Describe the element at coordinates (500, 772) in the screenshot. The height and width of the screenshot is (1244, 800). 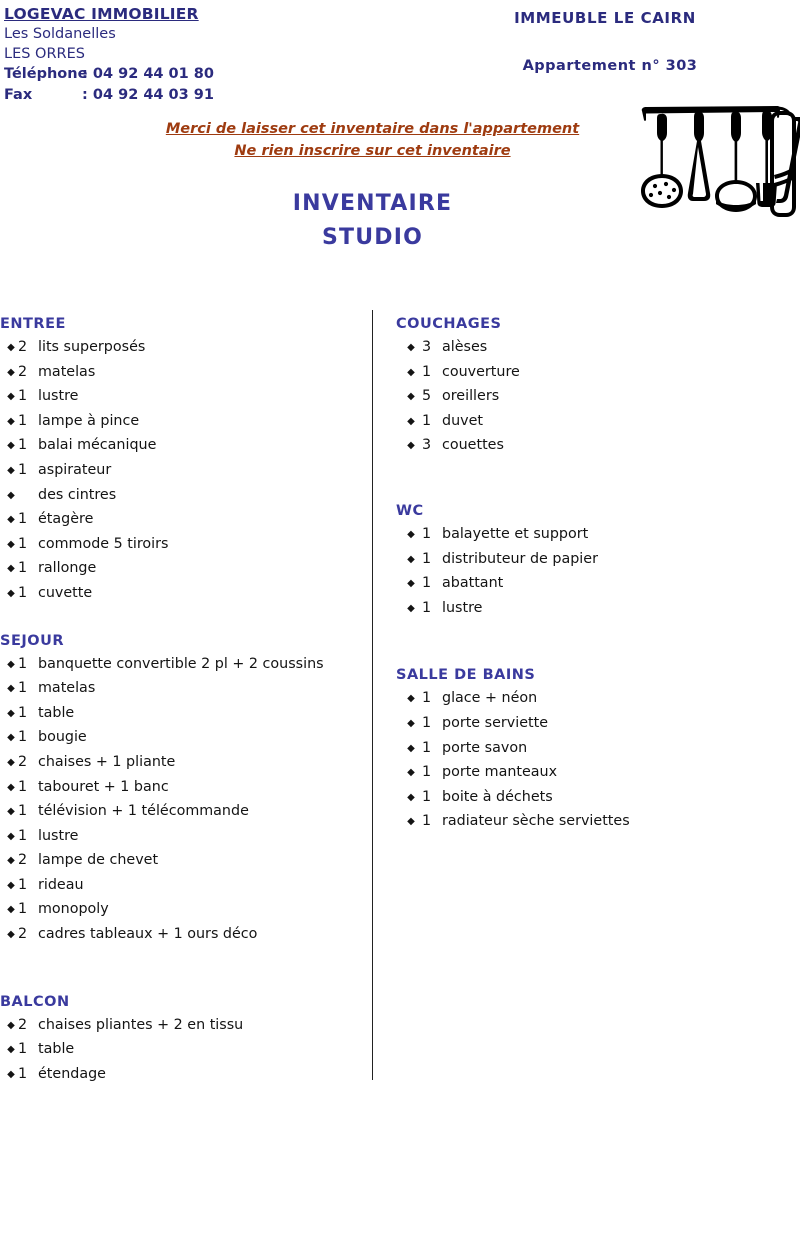
I see `item-label: porte manteaux` at that location.